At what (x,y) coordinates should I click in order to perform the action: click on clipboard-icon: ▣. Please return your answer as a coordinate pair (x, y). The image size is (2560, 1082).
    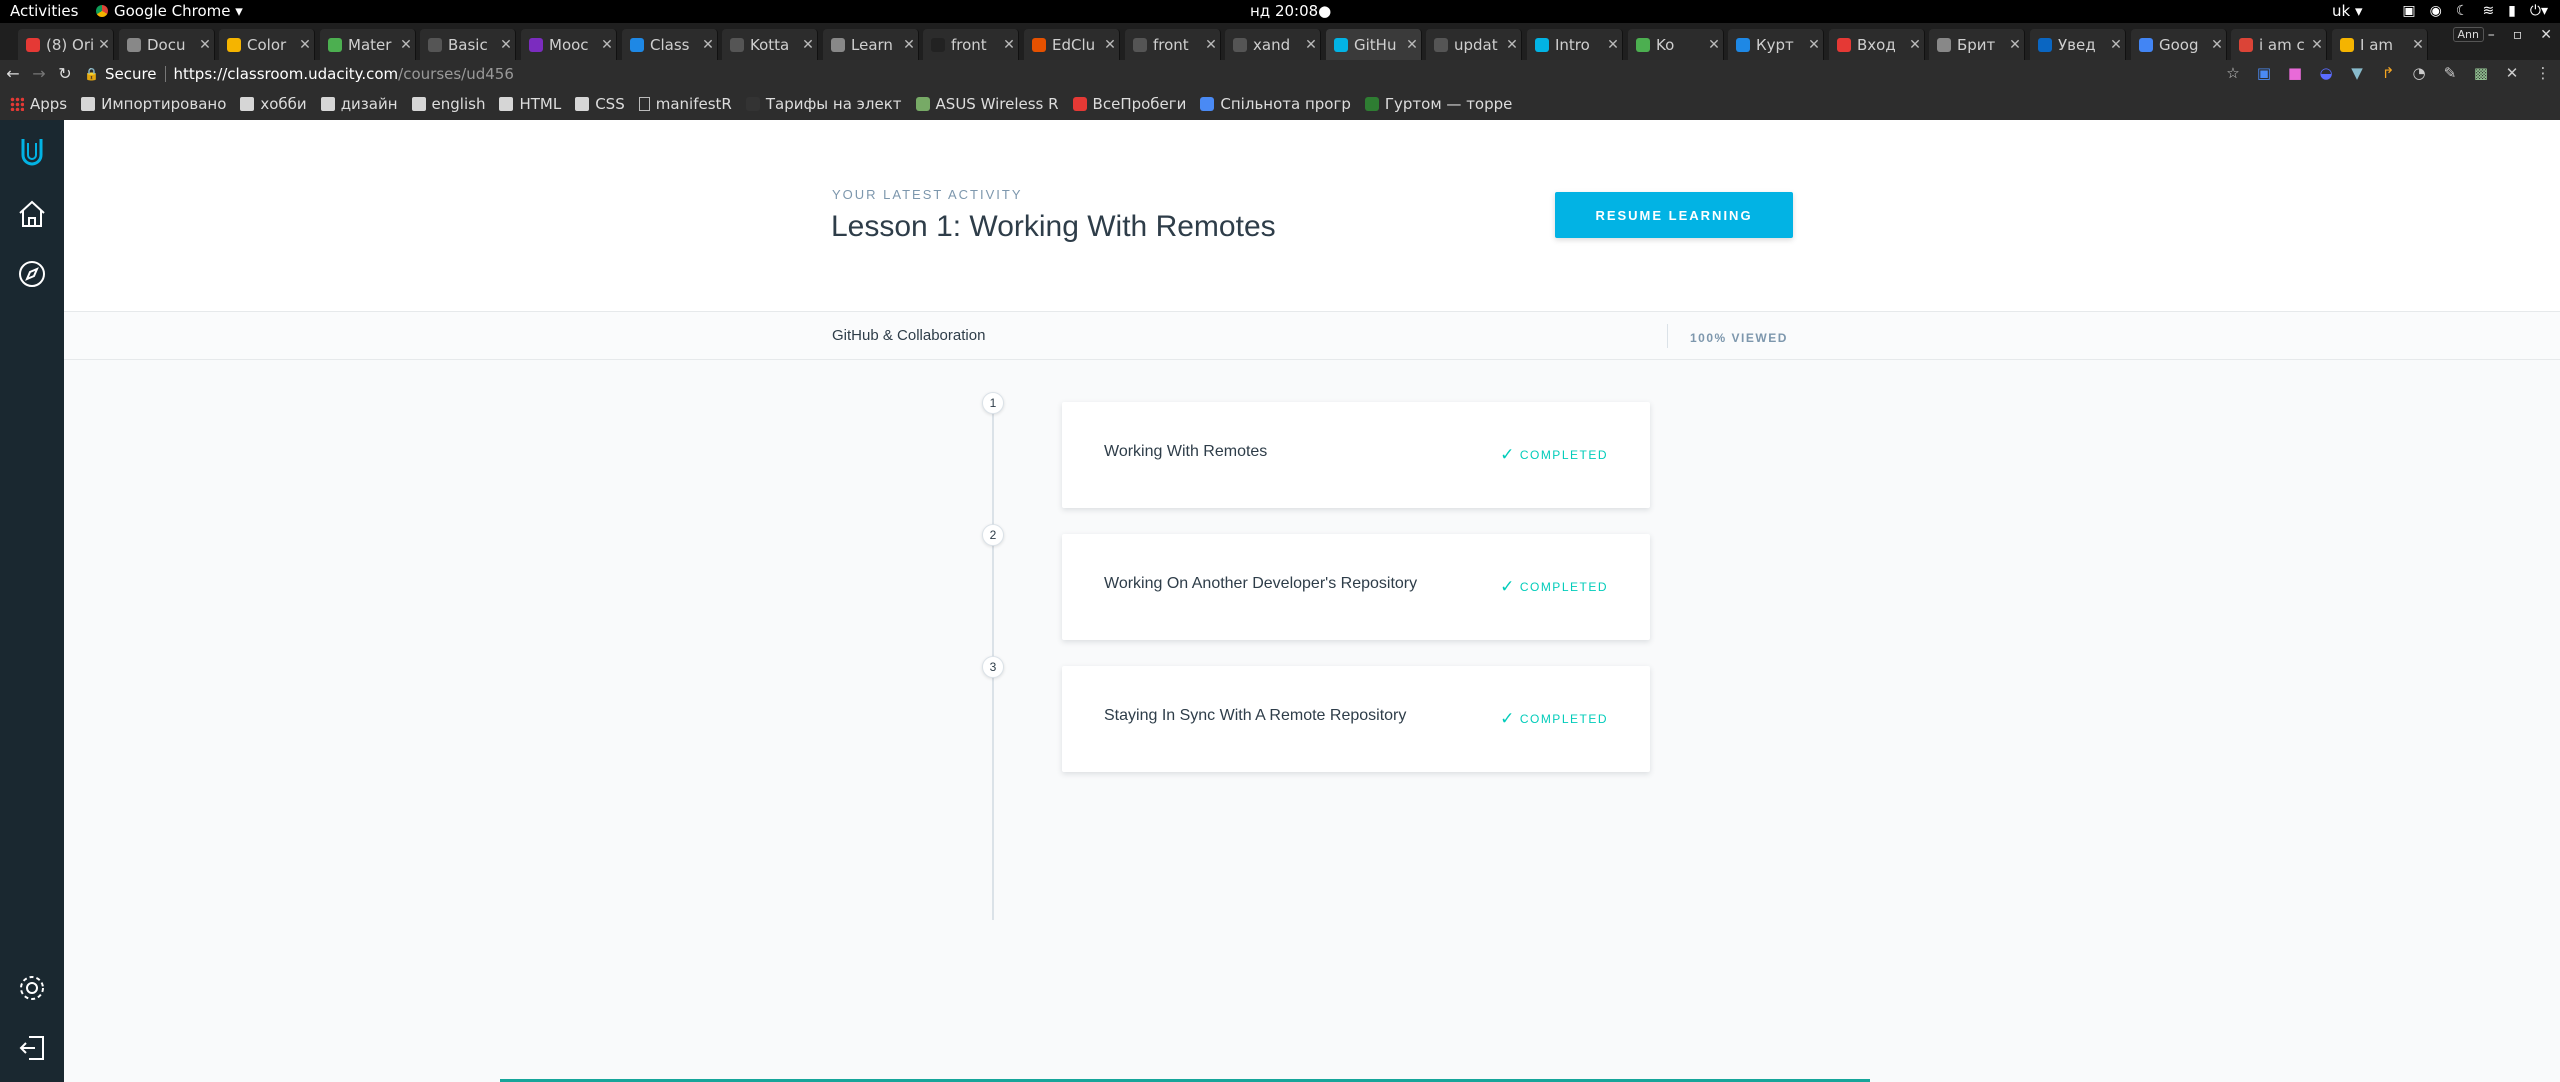
    Looking at the image, I should click on (2408, 11).